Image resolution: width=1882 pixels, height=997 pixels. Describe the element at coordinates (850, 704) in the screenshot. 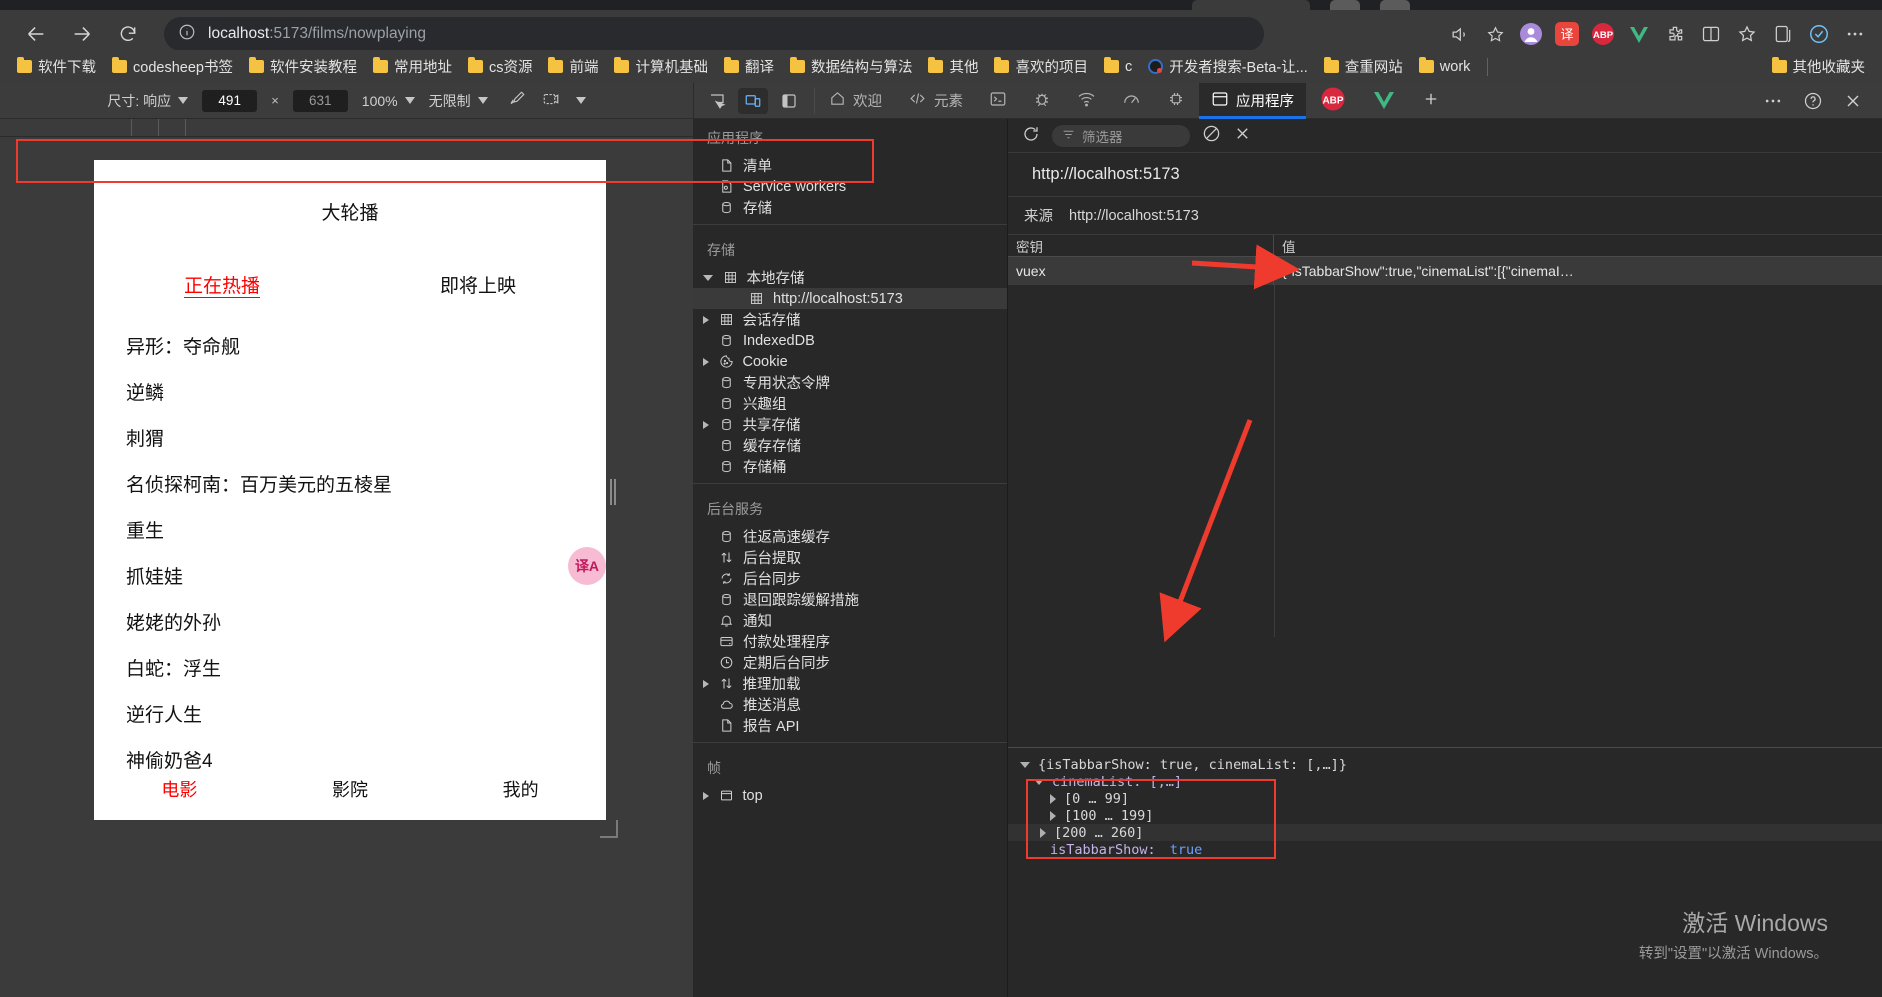

I see `sidebar-item-push-messaging: 推送消息` at that location.